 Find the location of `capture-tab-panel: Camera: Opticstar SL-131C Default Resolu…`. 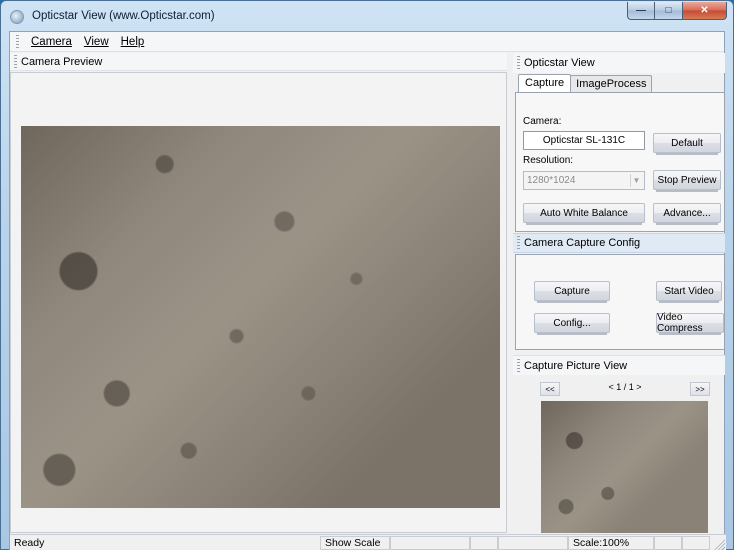

capture-tab-panel: Camera: Opticstar SL-131C Default Resolu… is located at coordinates (620, 162).